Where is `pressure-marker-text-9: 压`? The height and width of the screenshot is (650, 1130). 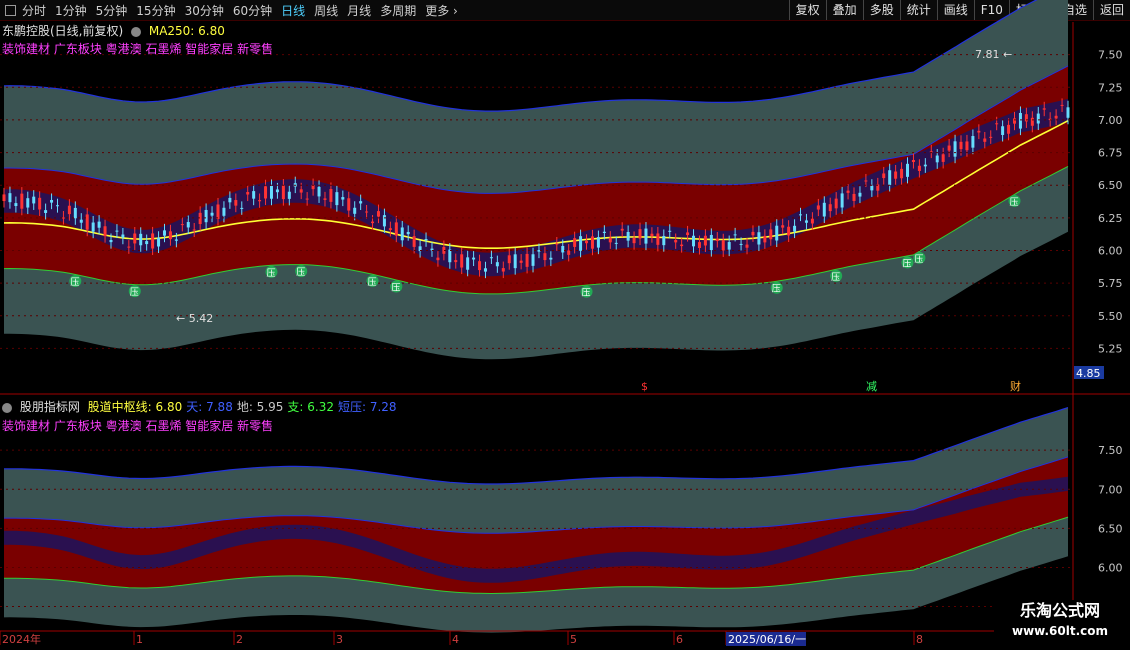
pressure-marker-text-9: 压 is located at coordinates (907, 263).